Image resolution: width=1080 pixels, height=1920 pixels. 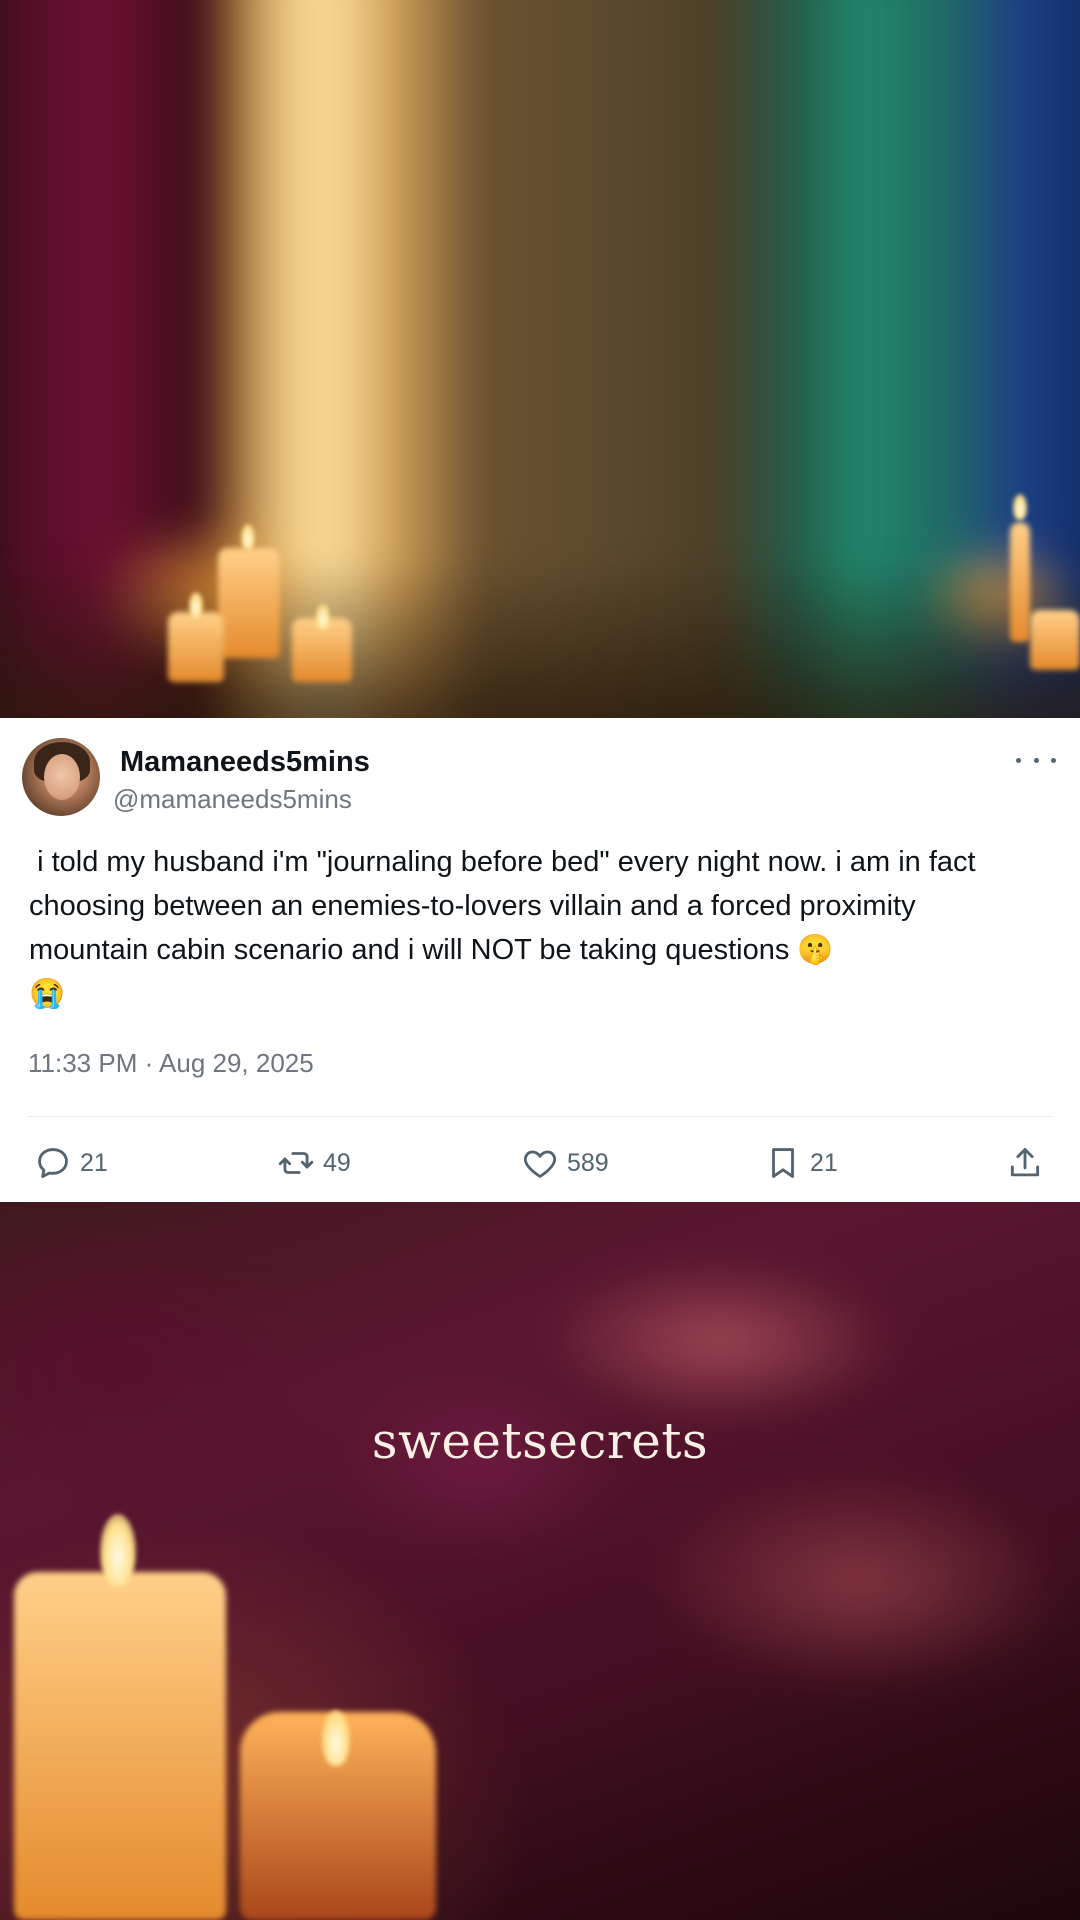 What do you see at coordinates (824, 1162) in the screenshot?
I see `bookmark-count: 21` at bounding box center [824, 1162].